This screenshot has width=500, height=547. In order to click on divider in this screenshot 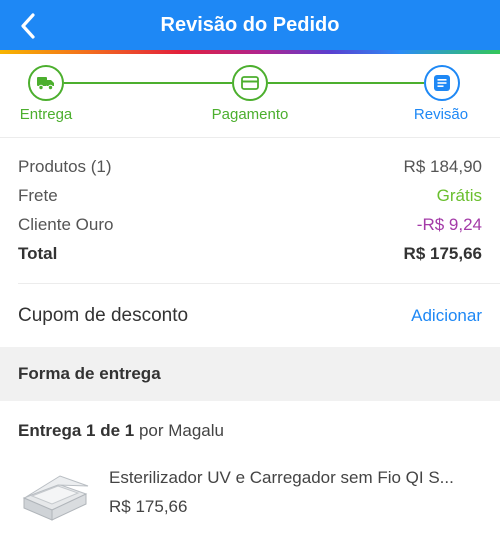, I will do `click(259, 283)`.